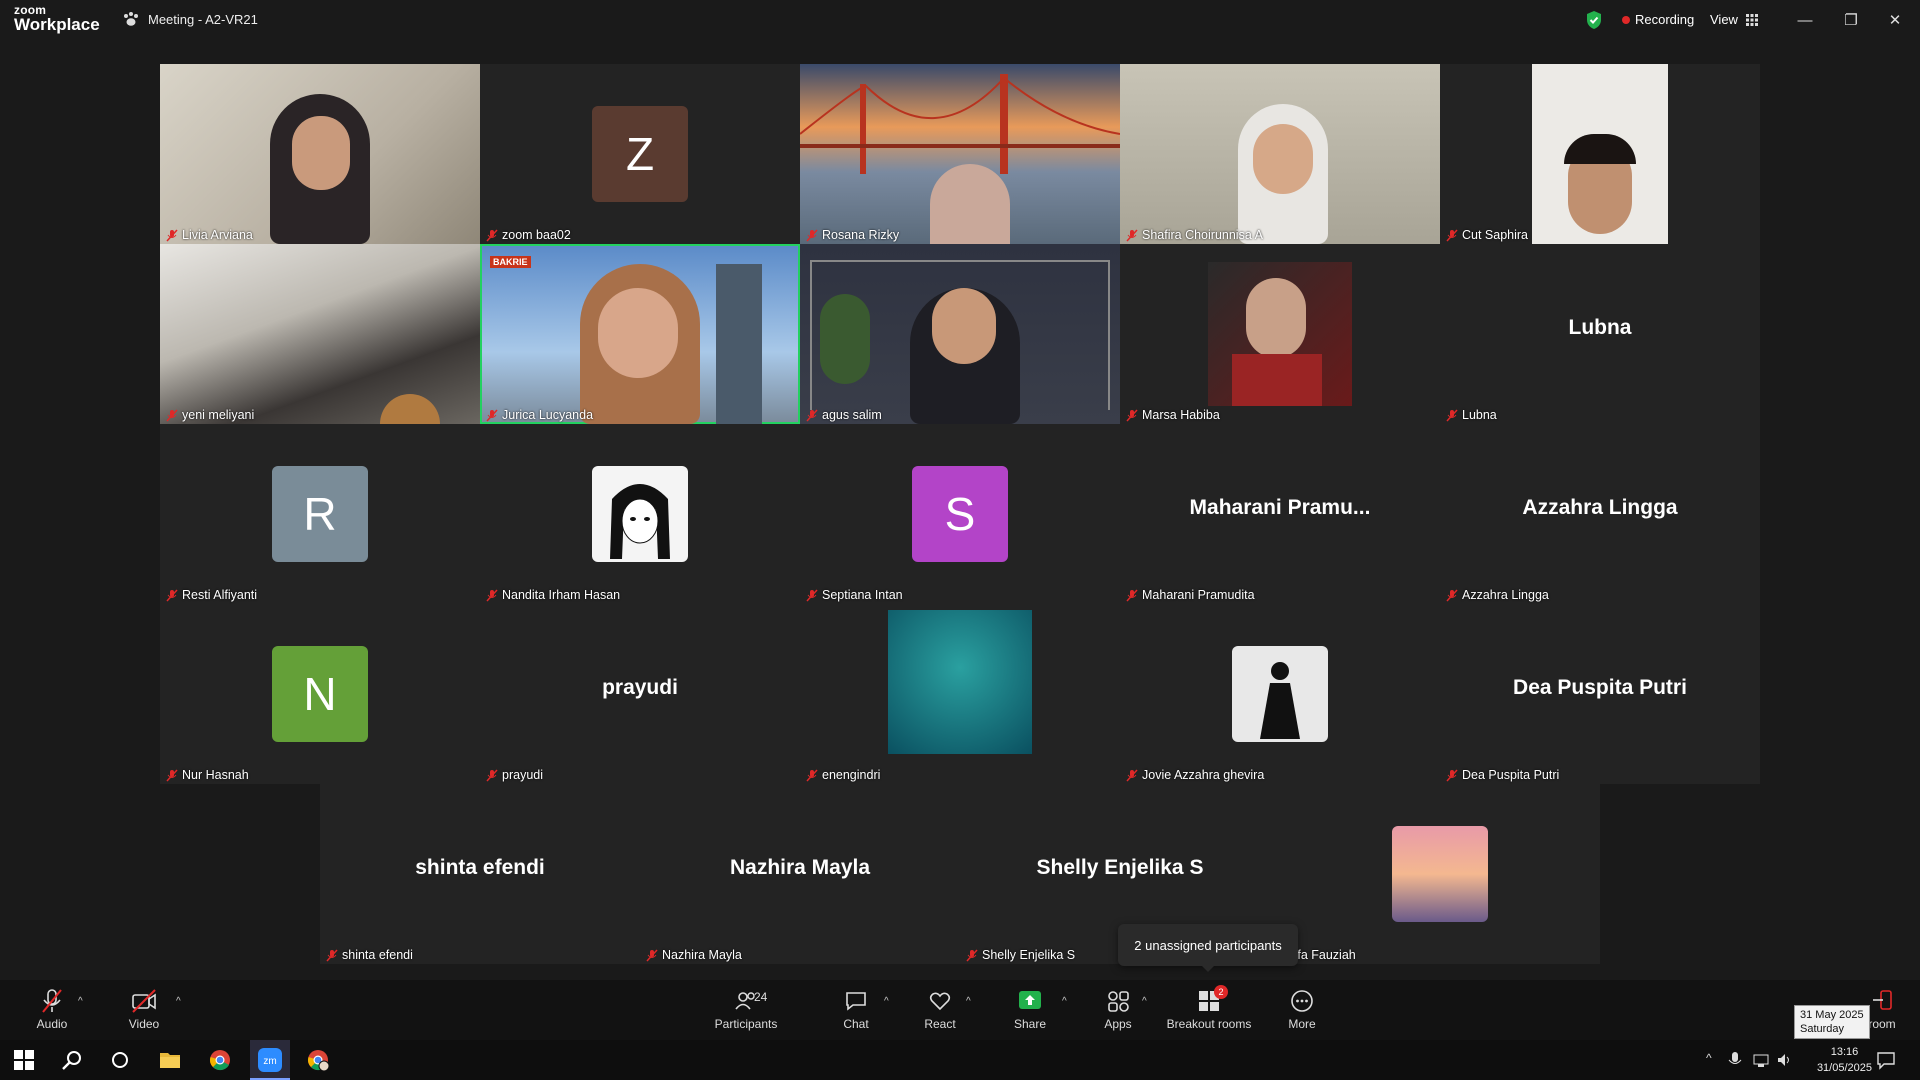  Describe the element at coordinates (800, 874) in the screenshot. I see `video-tile: Nazhira Mayla Nazhira Mayla` at that location.